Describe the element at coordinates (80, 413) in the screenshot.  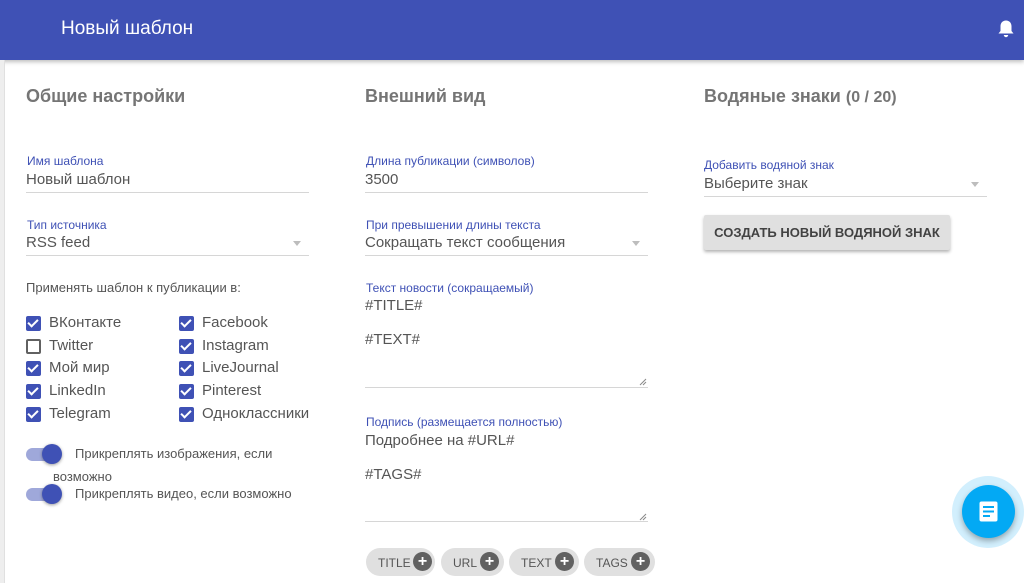
I see `checkbox-telegram-label: Telegram` at that location.